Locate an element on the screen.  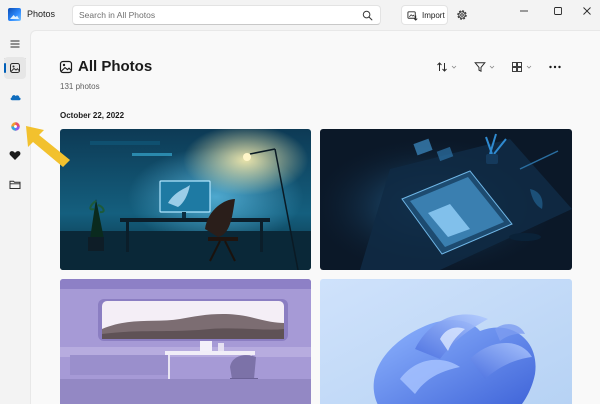
filter-button is located at coordinates (484, 67).